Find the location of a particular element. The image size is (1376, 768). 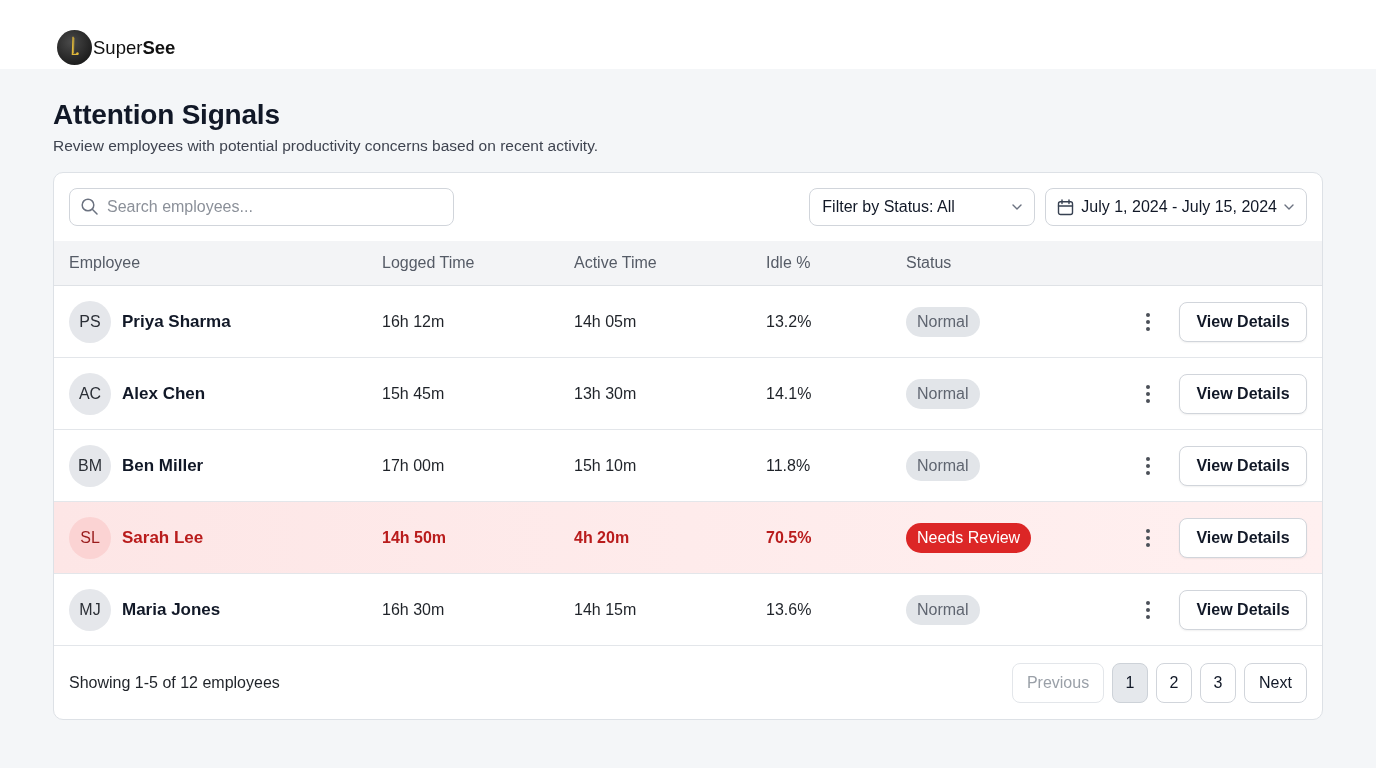

idle-percent: 14.1% is located at coordinates (789, 393).